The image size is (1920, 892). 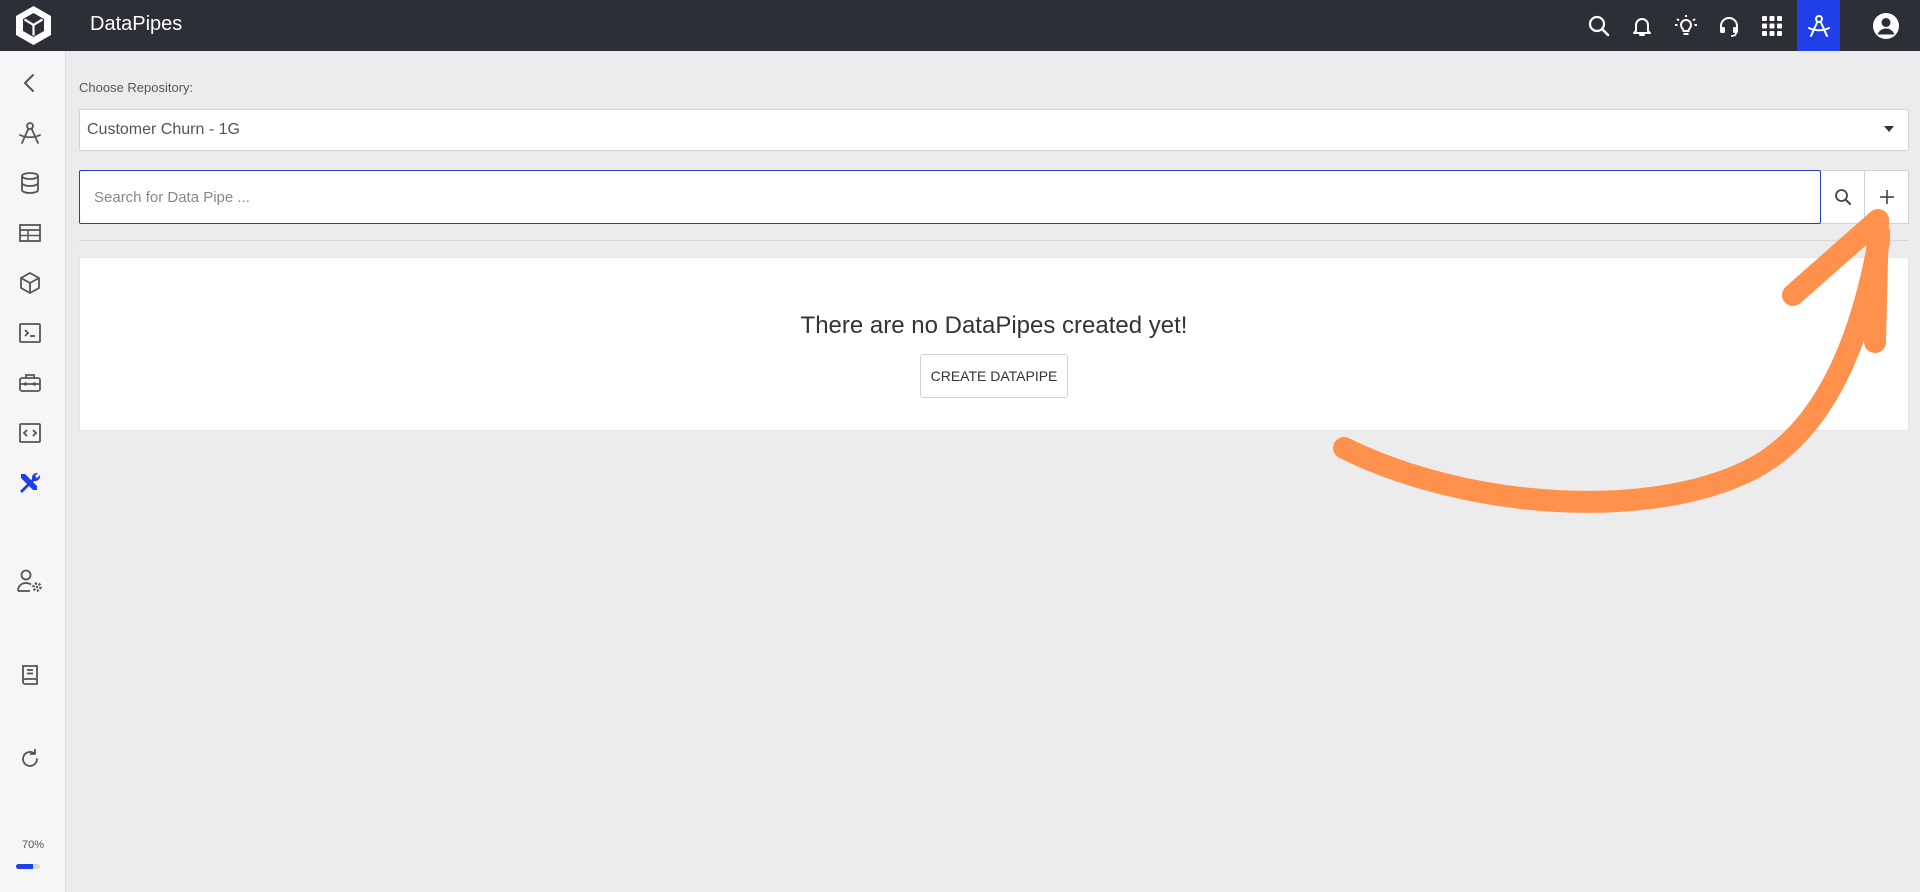 I want to click on account-icon, so click(x=1885, y=25).